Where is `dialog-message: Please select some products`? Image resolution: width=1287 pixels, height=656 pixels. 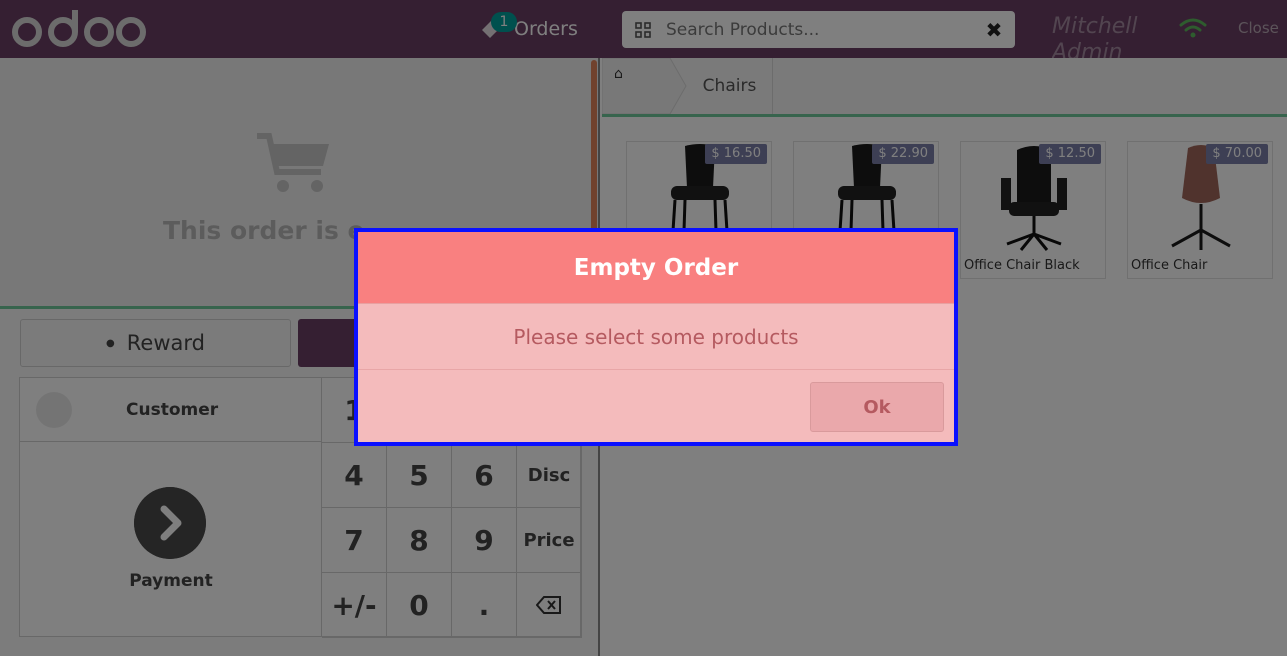
dialog-message: Please select some products is located at coordinates (656, 337).